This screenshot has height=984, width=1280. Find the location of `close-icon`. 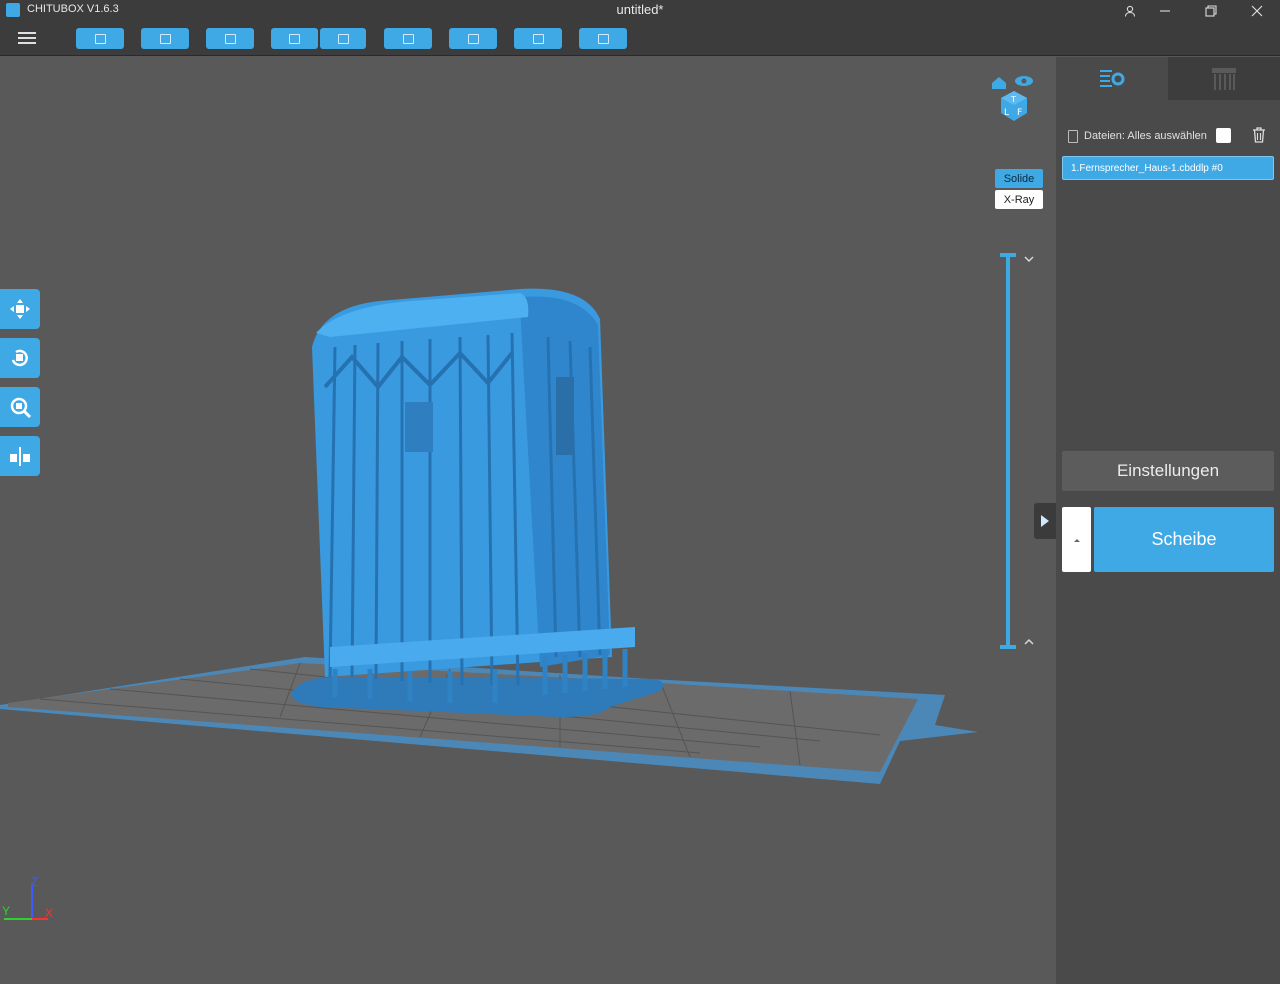

close-icon is located at coordinates (1257, 10).